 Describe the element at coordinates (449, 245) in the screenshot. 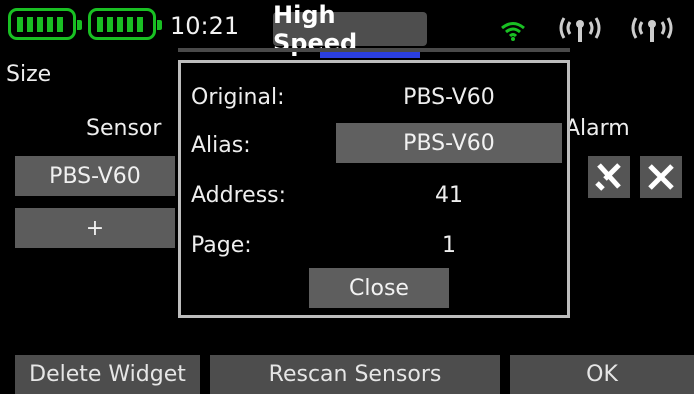

I see `page-value: 1` at that location.